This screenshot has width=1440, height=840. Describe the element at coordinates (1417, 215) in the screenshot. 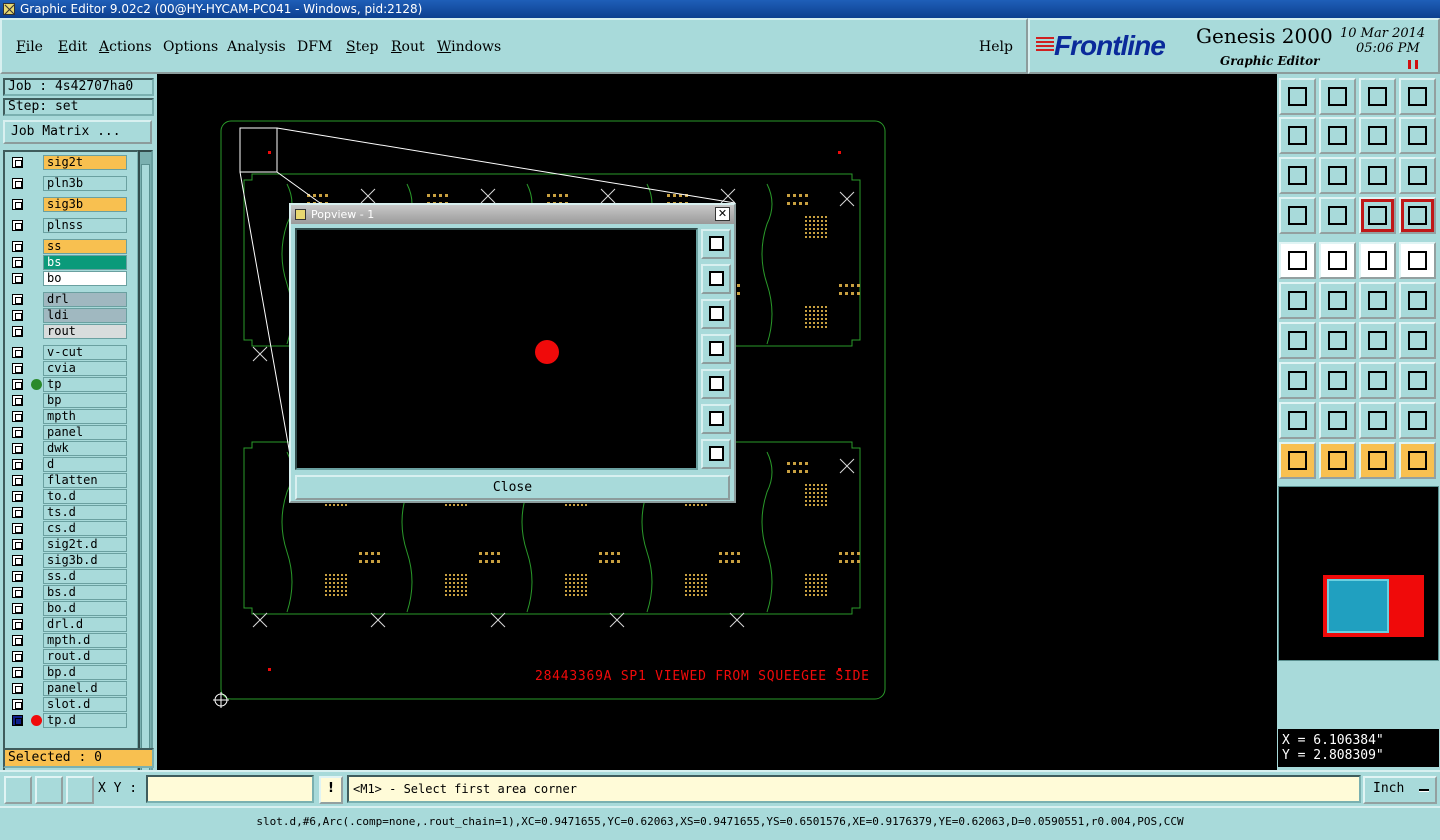

I see `snap2-button` at that location.